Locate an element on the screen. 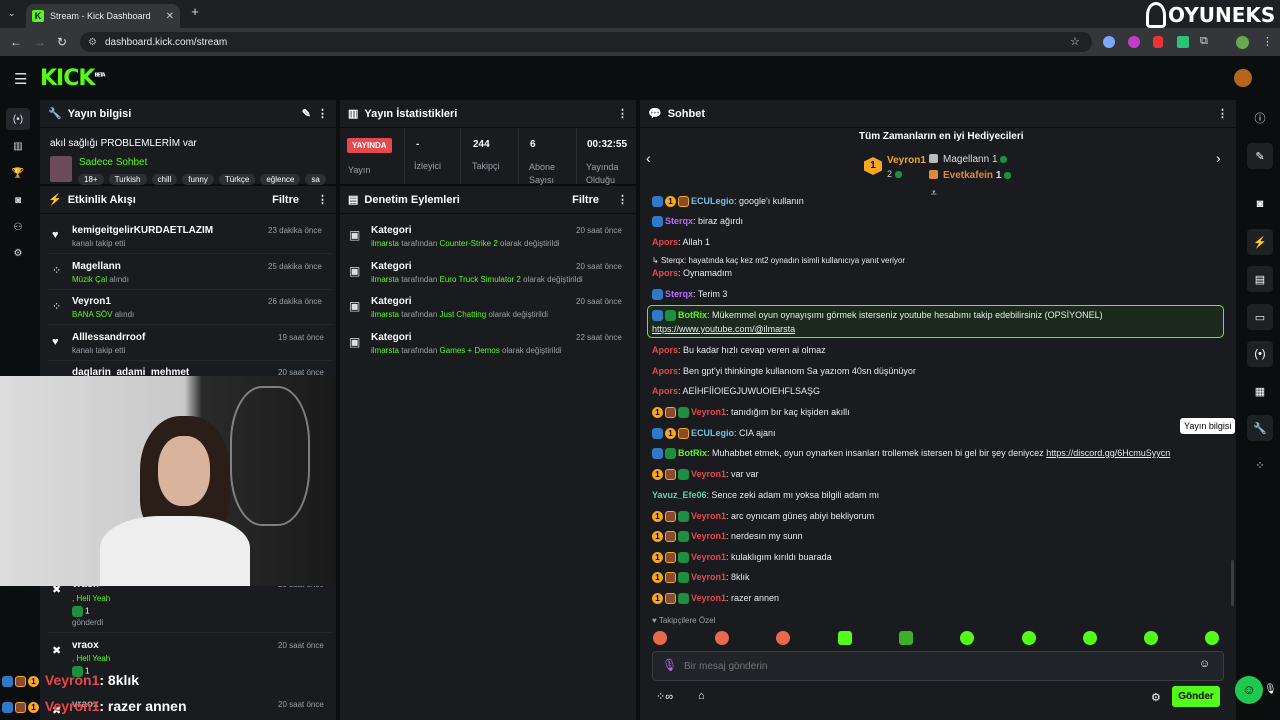 This screenshot has width=1280, height=720. mic-icon: 🎙 is located at coordinates (669, 665).